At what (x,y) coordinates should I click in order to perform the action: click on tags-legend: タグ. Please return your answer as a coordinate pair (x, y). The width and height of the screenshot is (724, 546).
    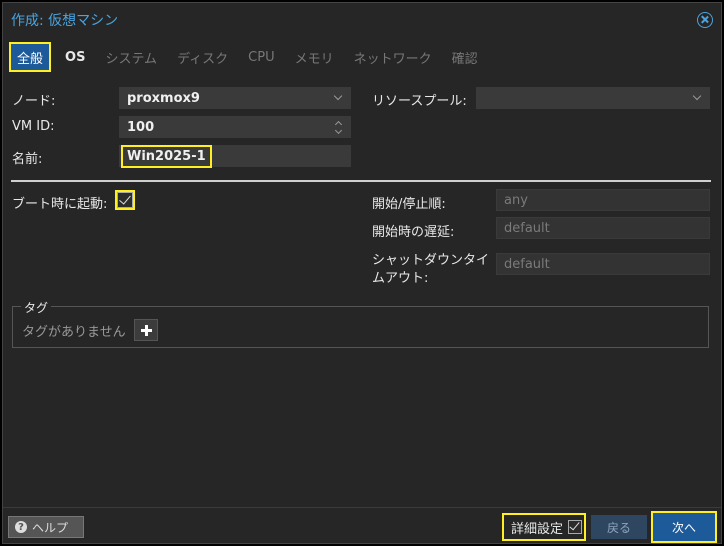
    Looking at the image, I should click on (36, 307).